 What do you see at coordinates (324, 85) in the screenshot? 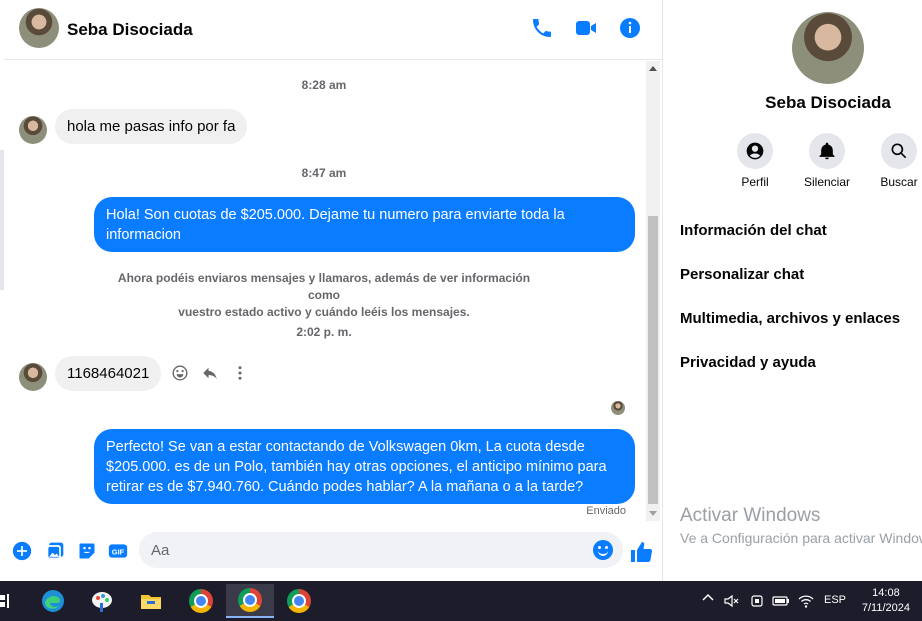
I see `timestamp: 8:28 am` at bounding box center [324, 85].